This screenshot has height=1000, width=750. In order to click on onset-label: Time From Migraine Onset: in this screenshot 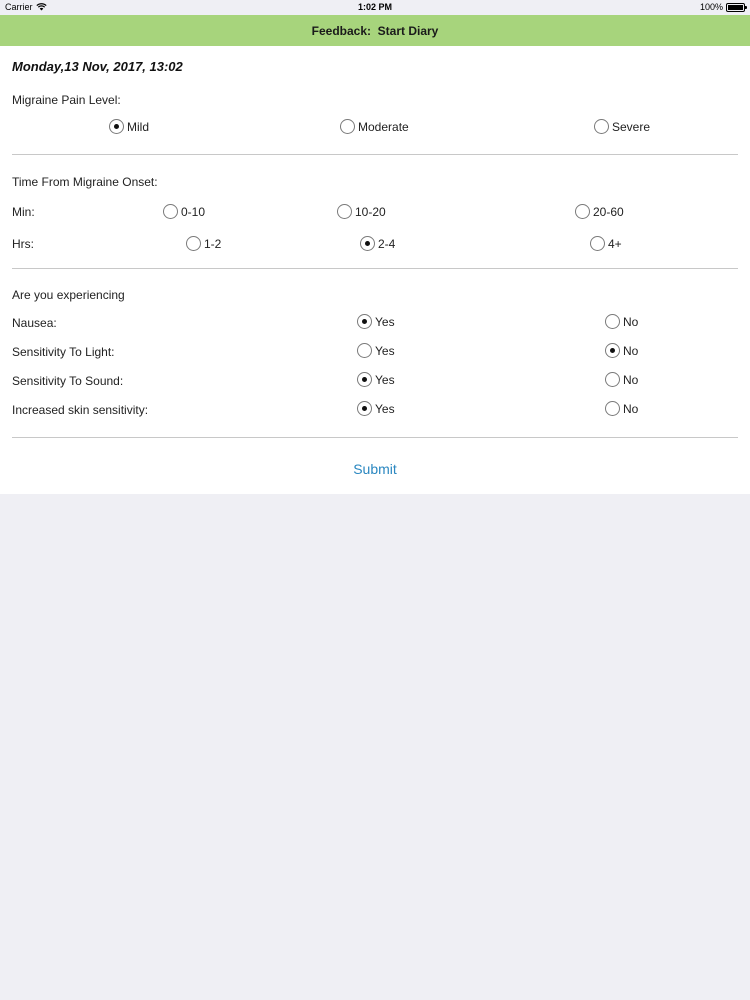, I will do `click(85, 182)`.